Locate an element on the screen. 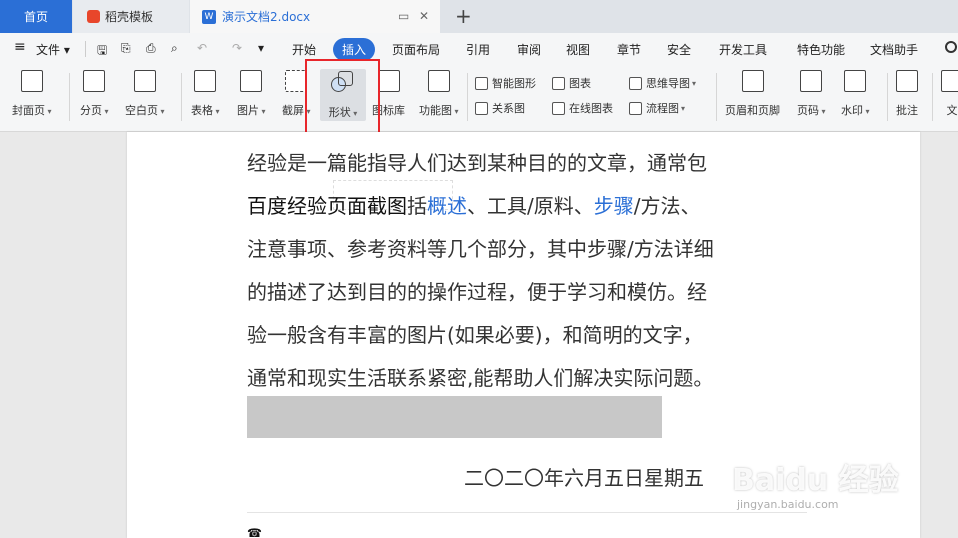 This screenshot has height=538, width=958. watermark-button: 水印 is located at coordinates (855, 94).